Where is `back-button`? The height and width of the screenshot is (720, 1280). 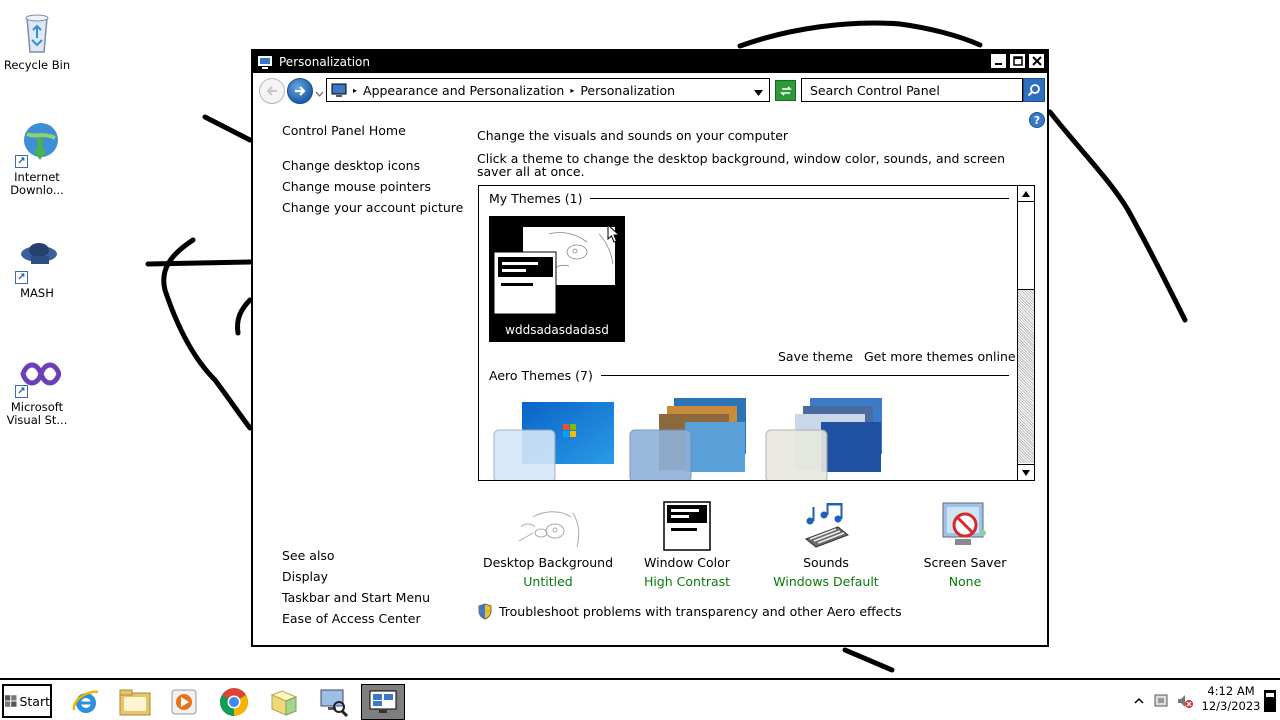 back-button is located at coordinates (272, 91).